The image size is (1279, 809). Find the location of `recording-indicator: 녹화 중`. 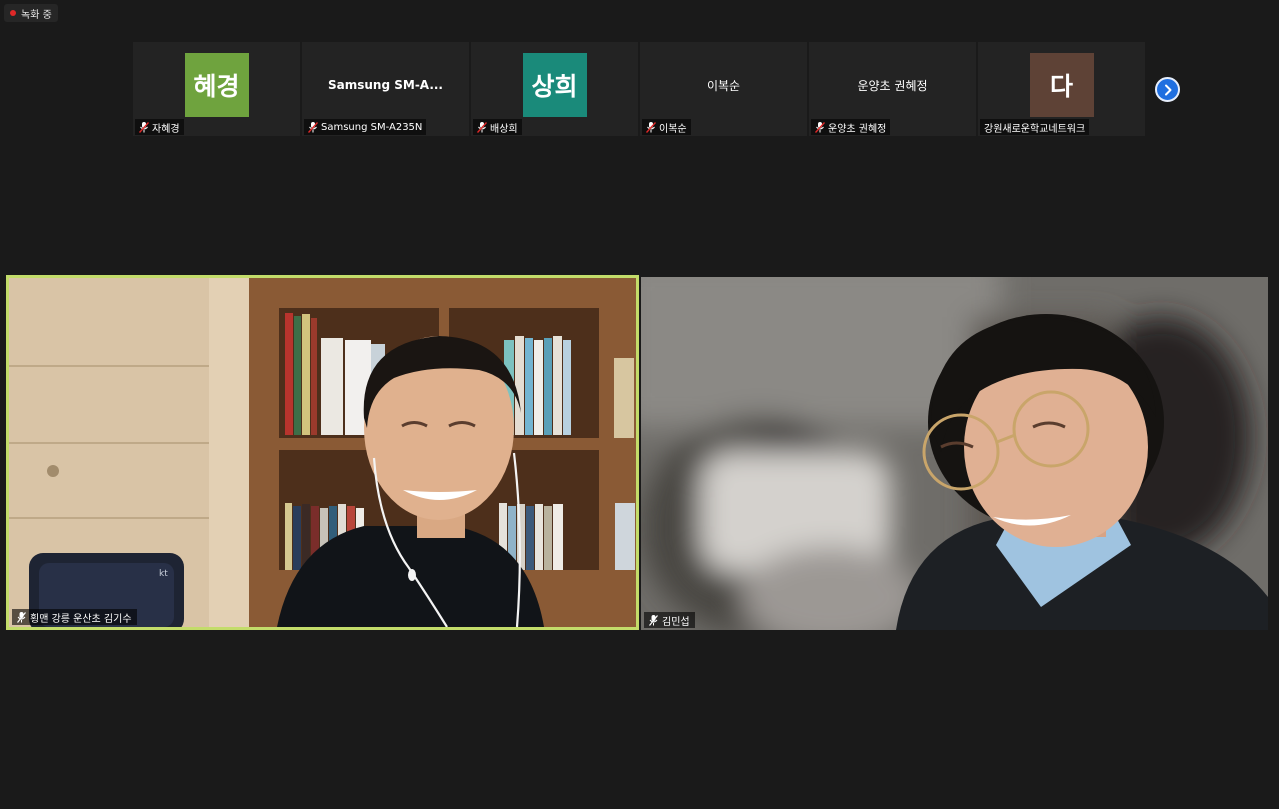

recording-indicator: 녹화 중 is located at coordinates (31, 13).